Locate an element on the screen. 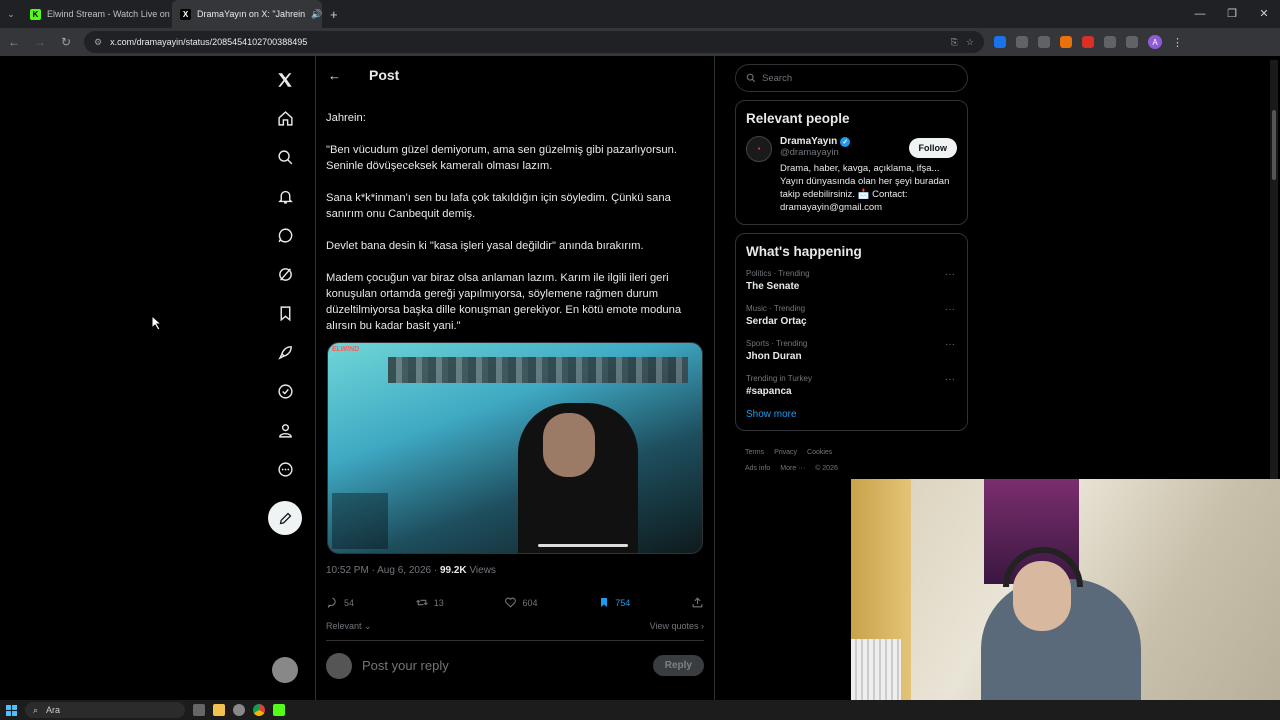 The width and height of the screenshot is (1280, 720). video-progress-bar is located at coordinates (583, 545).